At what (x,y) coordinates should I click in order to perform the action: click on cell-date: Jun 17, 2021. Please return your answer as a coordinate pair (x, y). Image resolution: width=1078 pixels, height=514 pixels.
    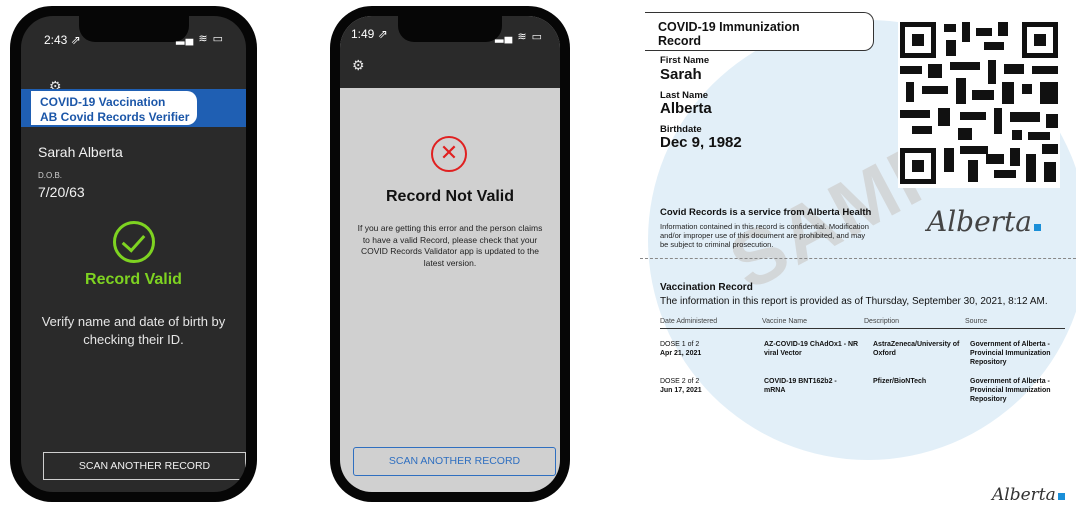
    Looking at the image, I should click on (681, 390).